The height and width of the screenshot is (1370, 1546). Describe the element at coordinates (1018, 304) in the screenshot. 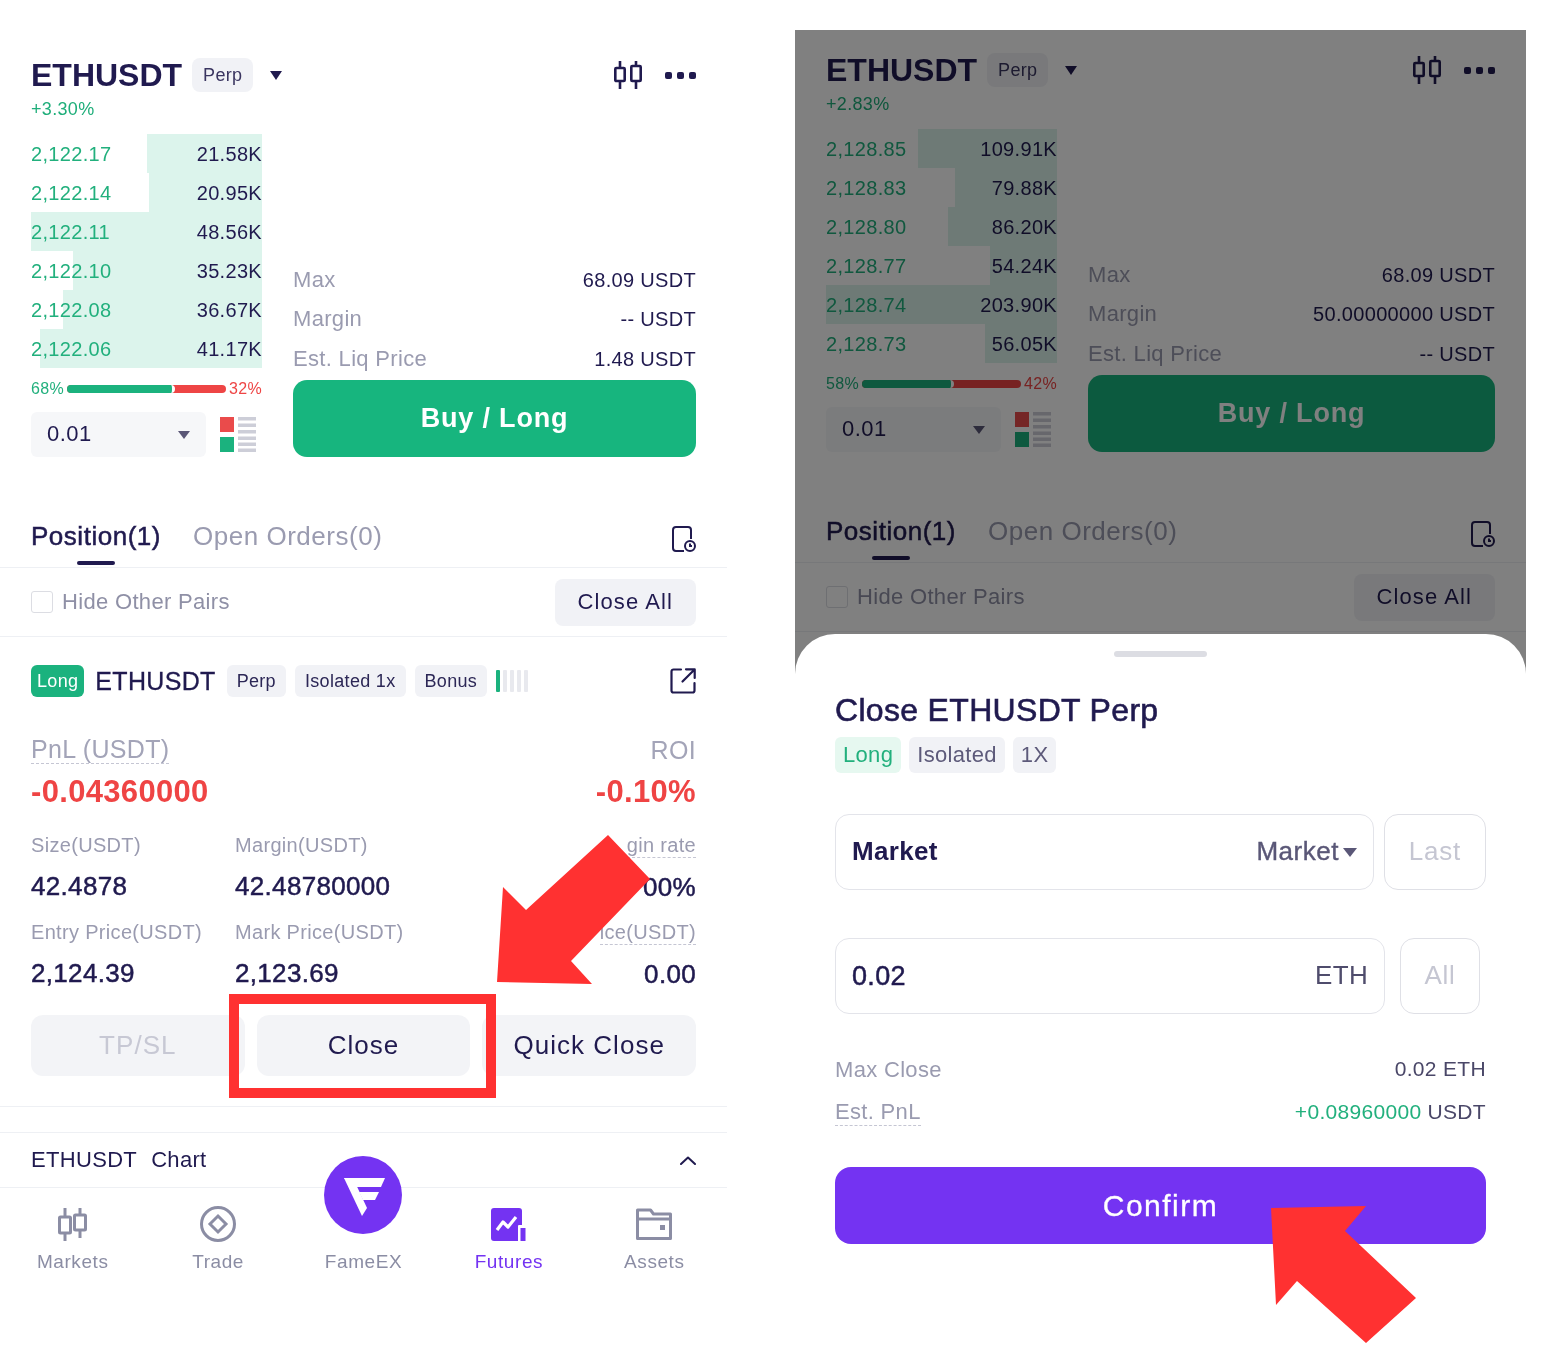

I see `order-amount: 203.90K` at that location.